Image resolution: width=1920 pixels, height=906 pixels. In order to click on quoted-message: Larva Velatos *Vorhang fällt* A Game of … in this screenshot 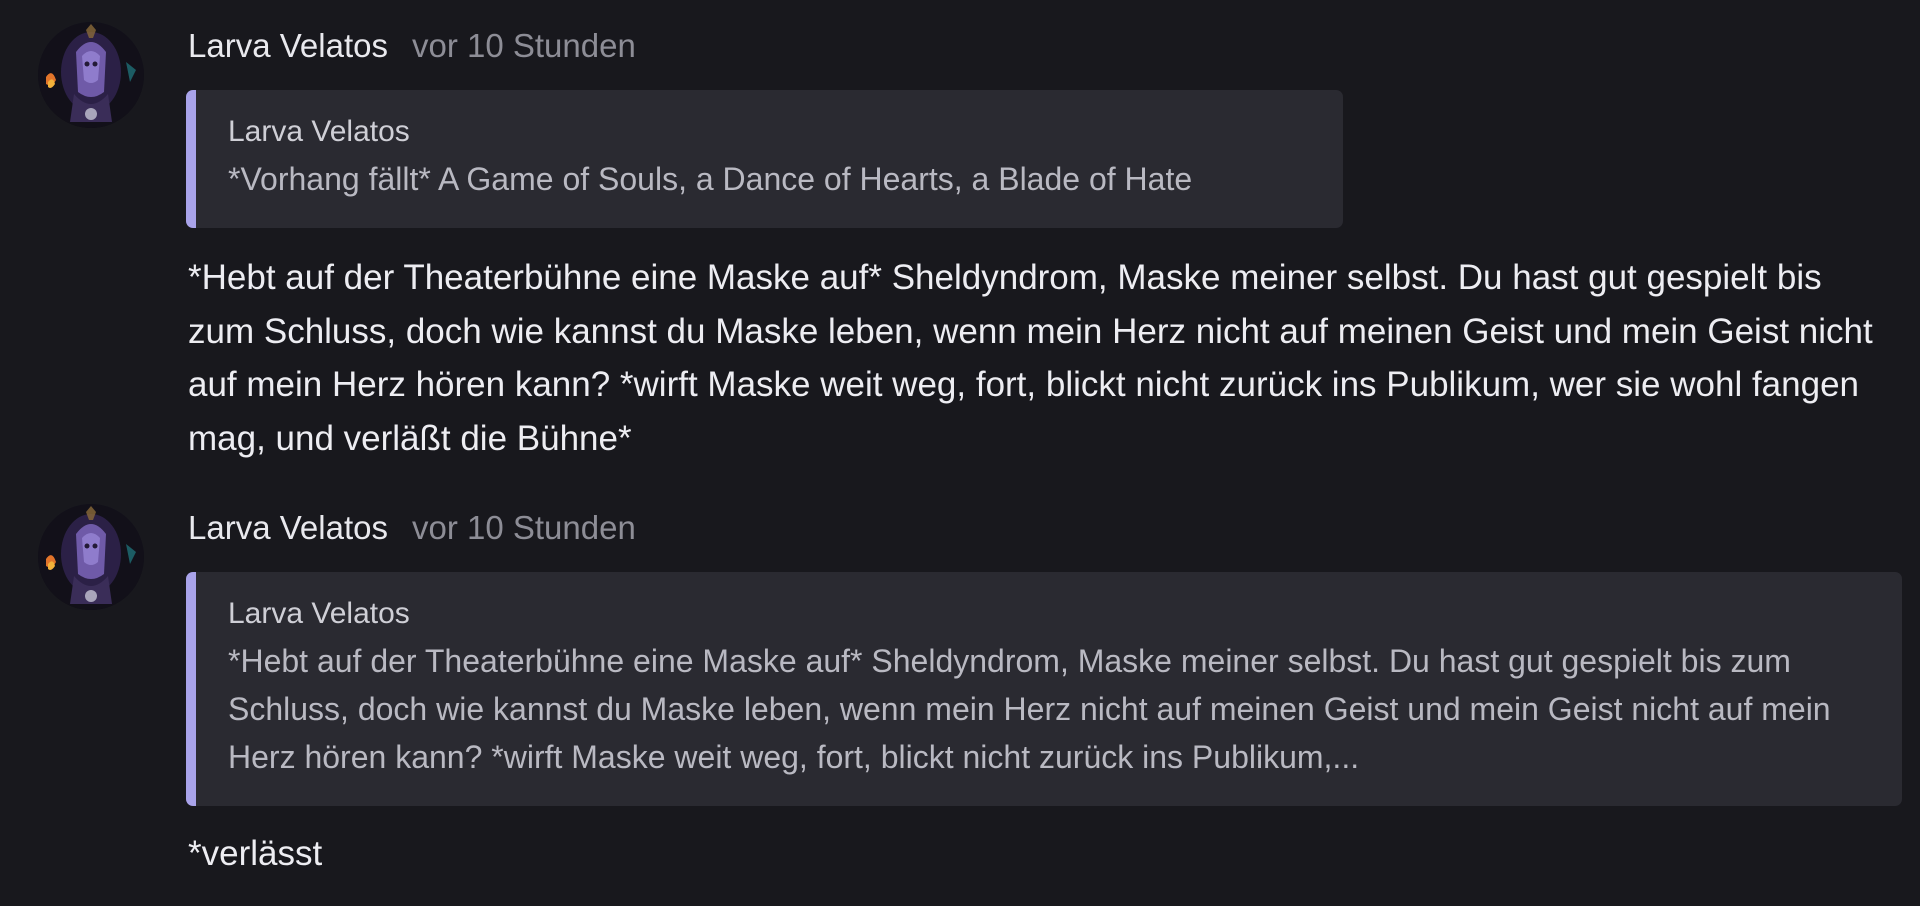, I will do `click(764, 159)`.